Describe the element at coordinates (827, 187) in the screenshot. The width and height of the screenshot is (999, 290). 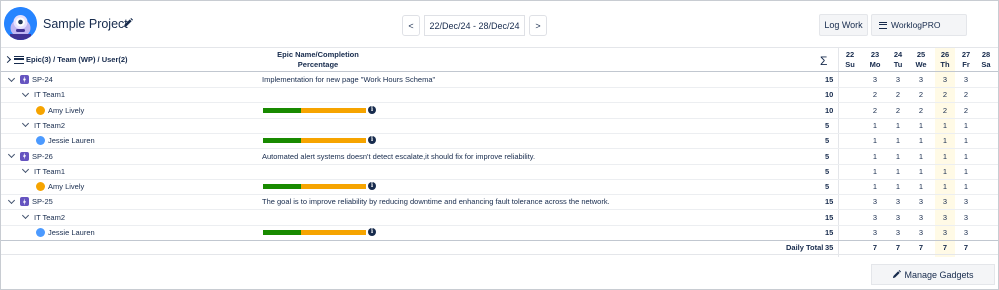
I see `row-total: 5` at that location.